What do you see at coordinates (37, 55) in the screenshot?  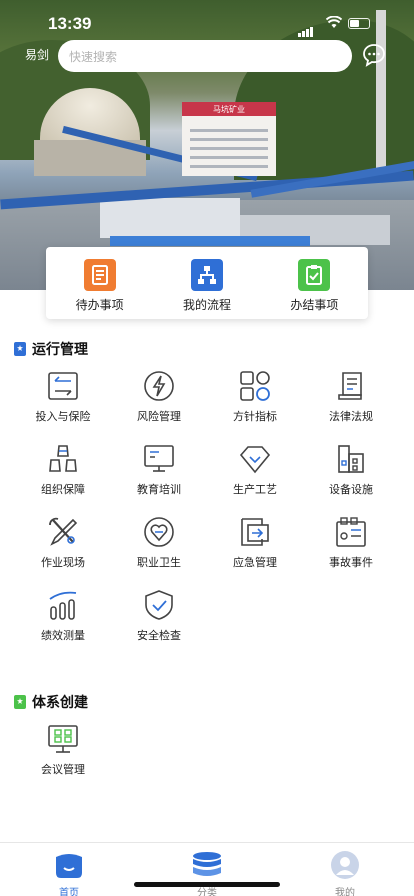 I see `username-label: 易剑` at bounding box center [37, 55].